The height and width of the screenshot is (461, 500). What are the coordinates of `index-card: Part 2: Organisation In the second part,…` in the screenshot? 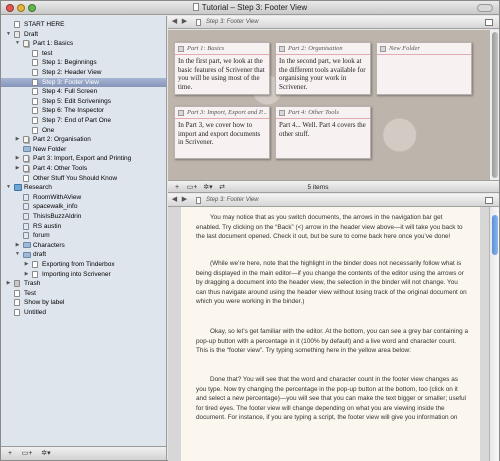 It's located at (323, 68).